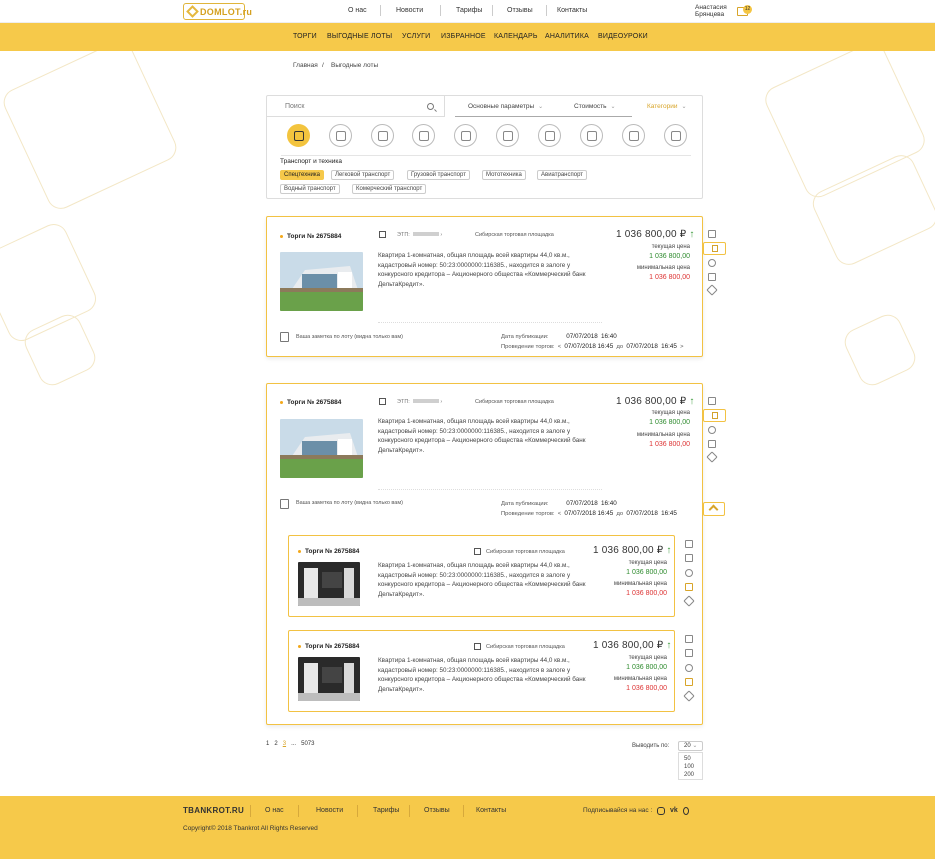 The image size is (935, 859). I want to click on interior-image, so click(329, 584).